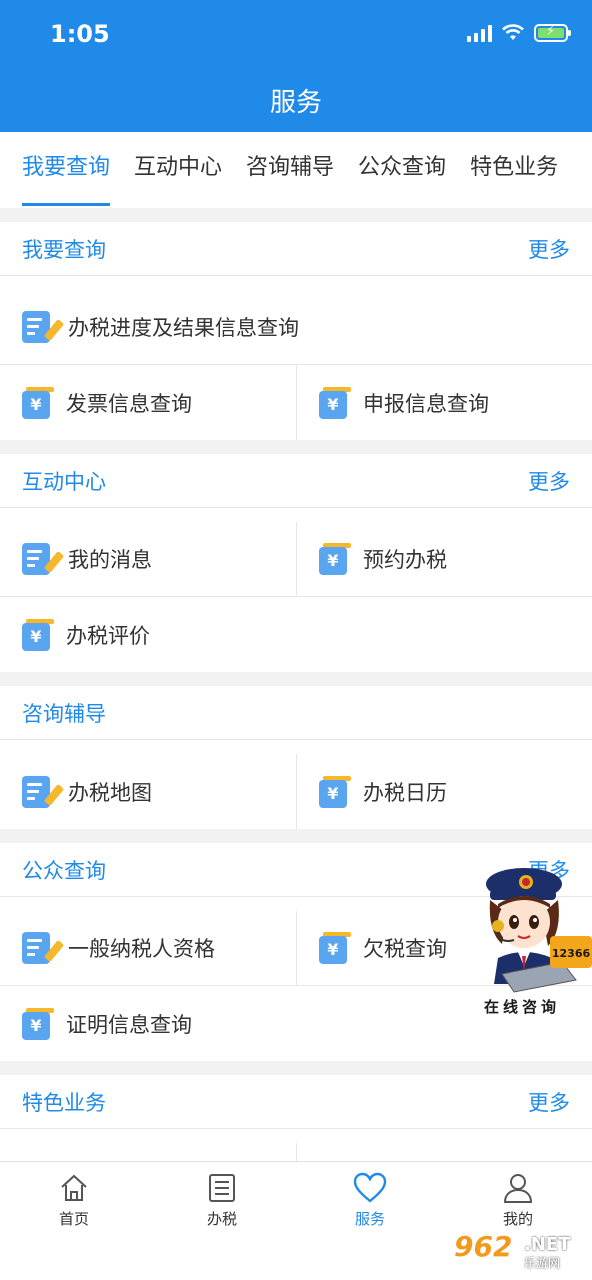  What do you see at coordinates (74, 1187) in the screenshot?
I see `home-icon` at bounding box center [74, 1187].